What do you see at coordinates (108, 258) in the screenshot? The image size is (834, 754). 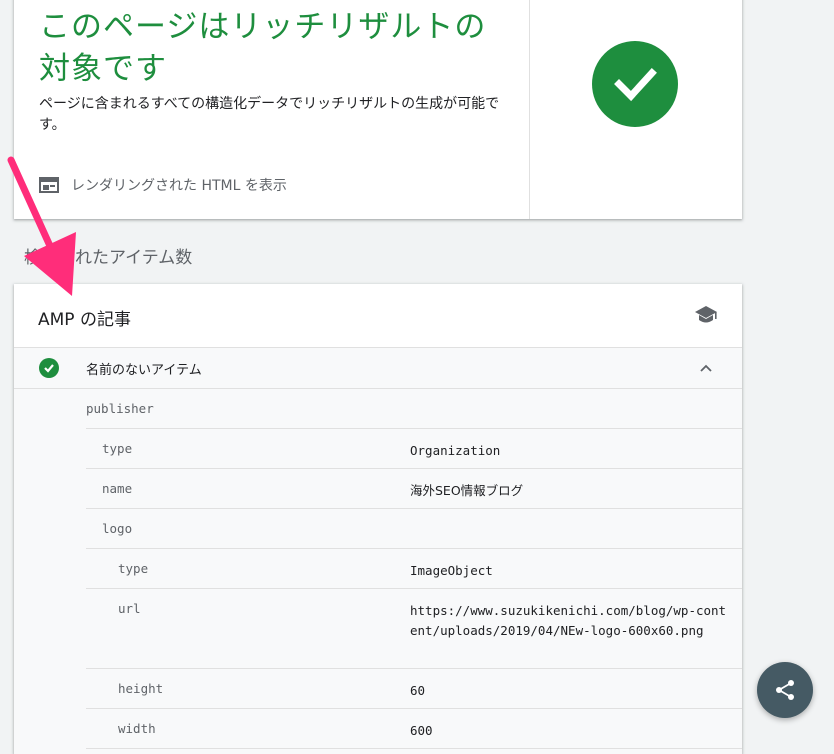 I see `detected-items-heading: 検出されたアイテム数` at bounding box center [108, 258].